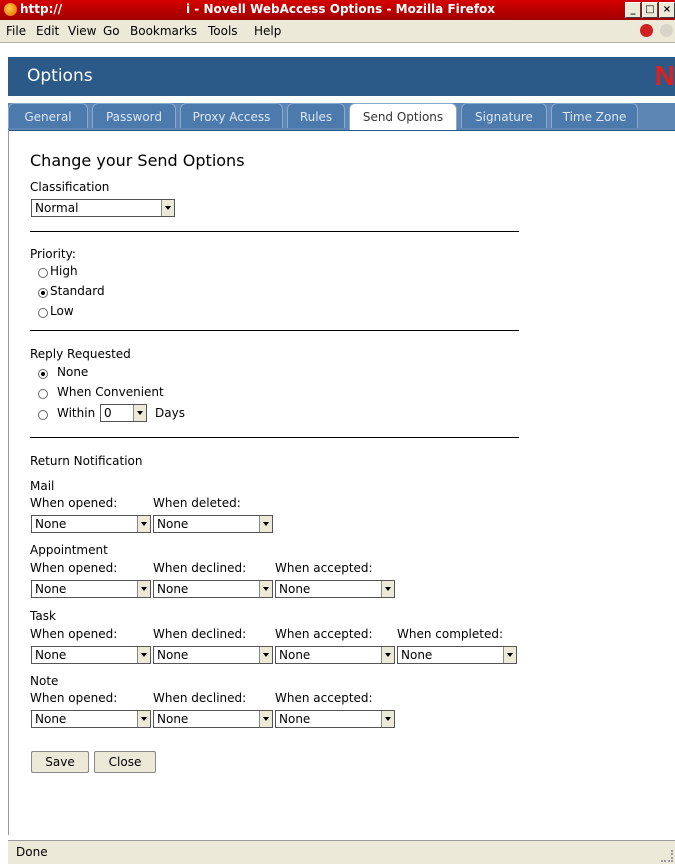 Image resolution: width=675 pixels, height=864 pixels. I want to click on note-label: Note, so click(44, 681).